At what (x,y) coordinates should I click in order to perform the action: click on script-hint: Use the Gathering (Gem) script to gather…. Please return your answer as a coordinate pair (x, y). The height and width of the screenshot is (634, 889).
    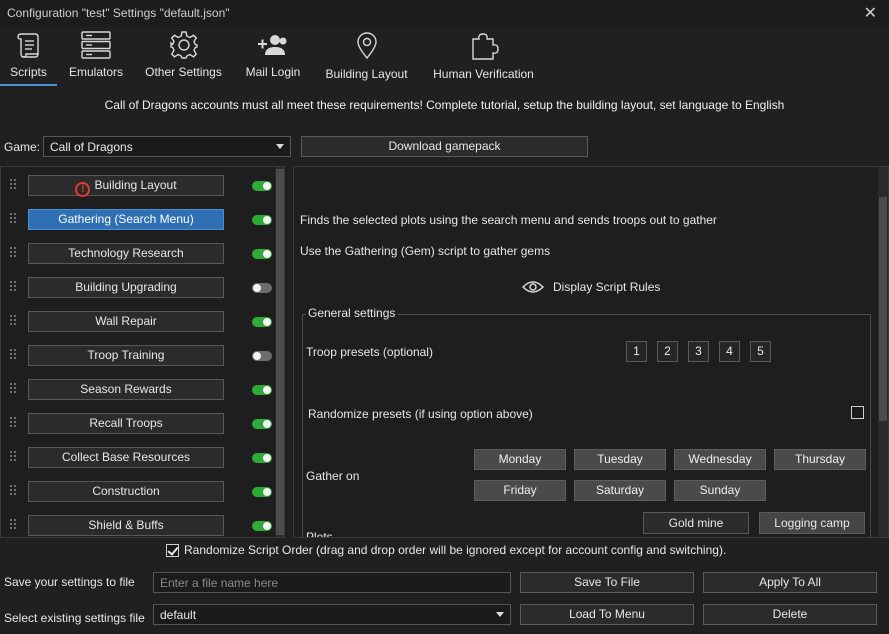
    Looking at the image, I should click on (425, 251).